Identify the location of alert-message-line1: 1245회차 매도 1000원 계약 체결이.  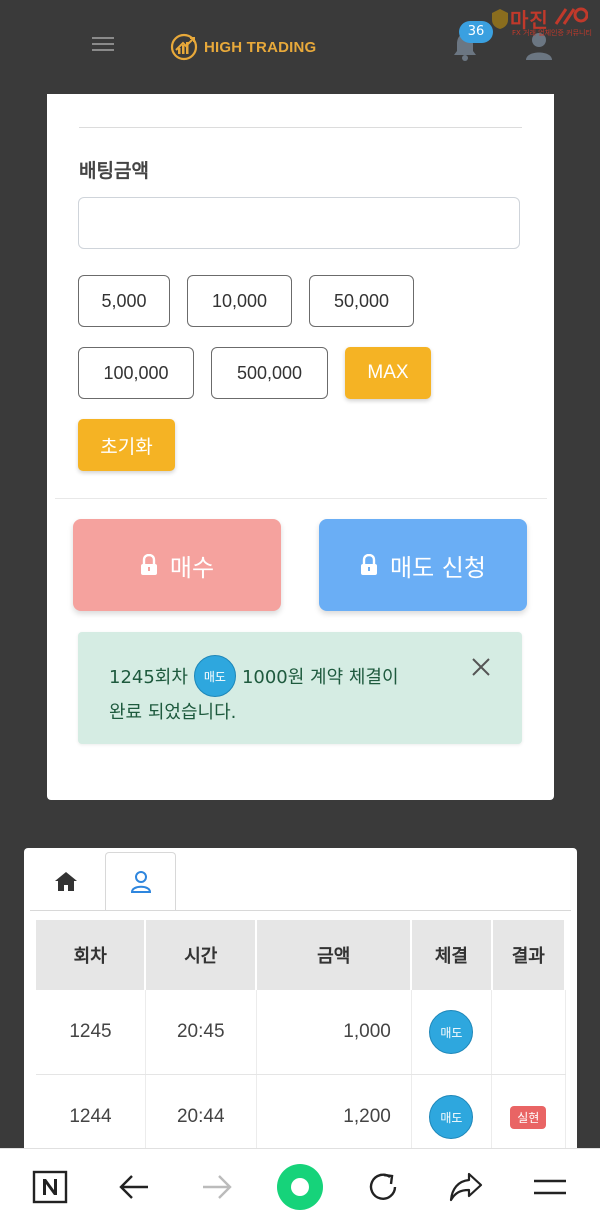
(254, 676).